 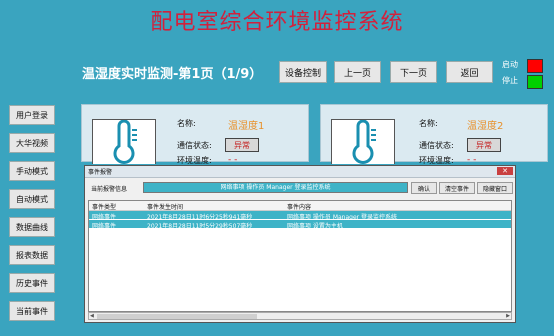 I want to click on table-header: 事件类型 事件发生时间 事件内容, so click(x=300, y=206).